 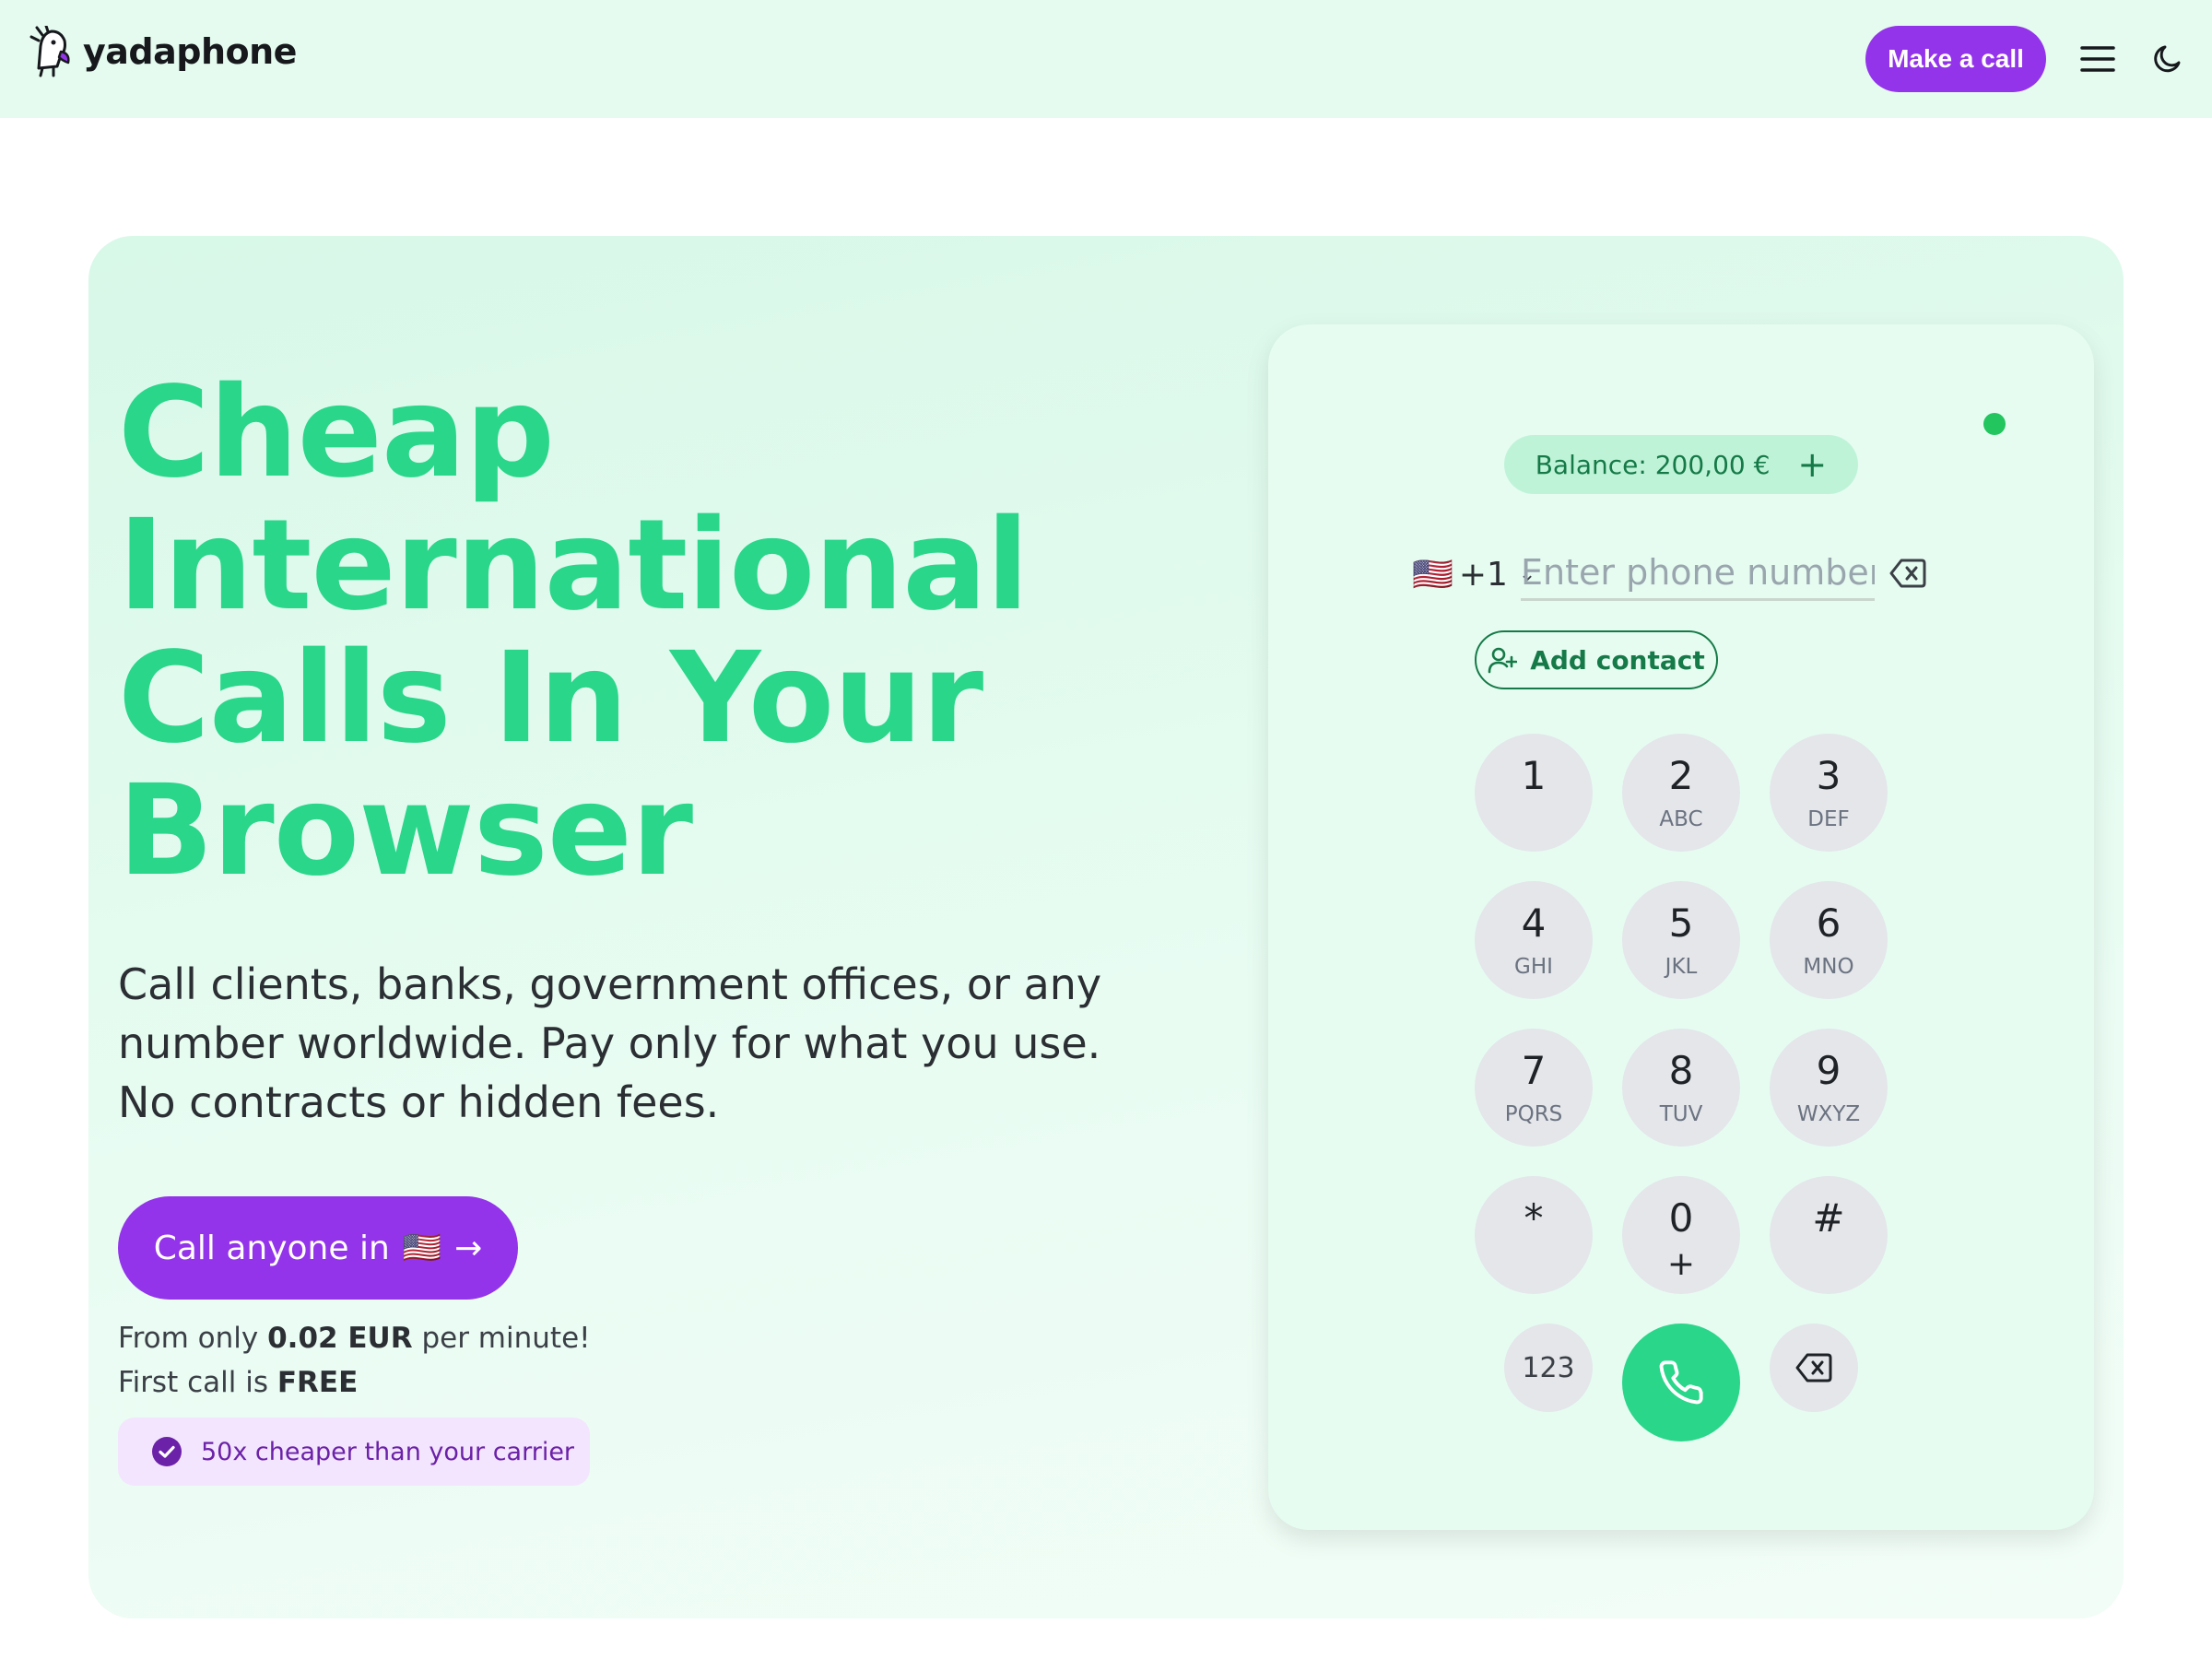 I want to click on savings-badge: 50x cheaper than your carrier, so click(x=354, y=1452).